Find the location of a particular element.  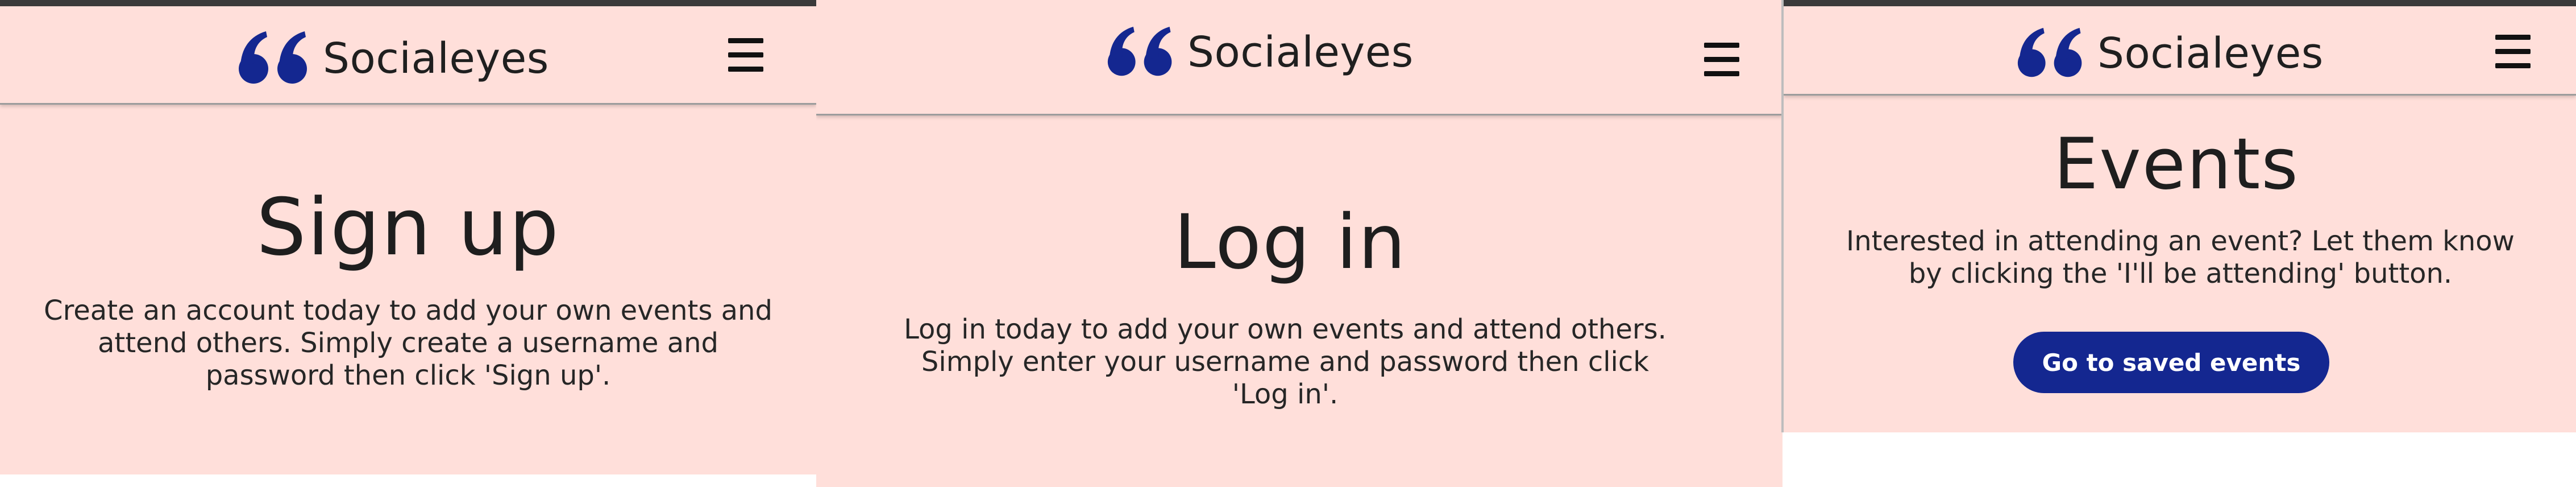

page-title: Log in is located at coordinates (1290, 243).